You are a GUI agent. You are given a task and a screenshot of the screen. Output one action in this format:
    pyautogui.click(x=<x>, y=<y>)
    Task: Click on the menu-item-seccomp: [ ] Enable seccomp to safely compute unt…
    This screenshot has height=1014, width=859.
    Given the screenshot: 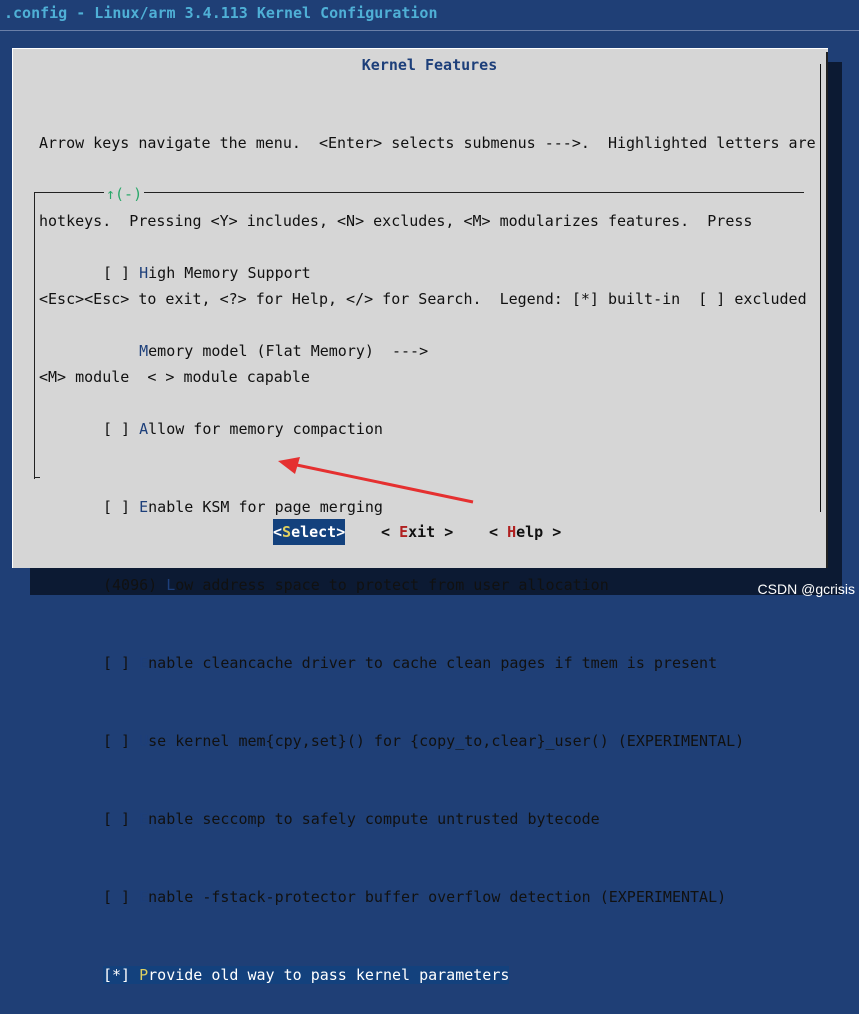 What is the action you would take?
    pyautogui.click(x=423, y=819)
    